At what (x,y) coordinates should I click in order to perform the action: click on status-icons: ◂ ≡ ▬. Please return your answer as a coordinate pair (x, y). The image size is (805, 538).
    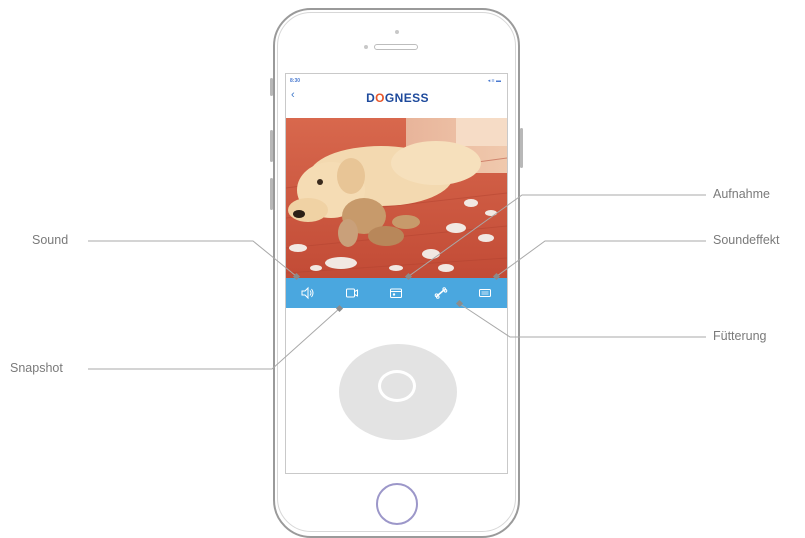
    Looking at the image, I should click on (494, 81).